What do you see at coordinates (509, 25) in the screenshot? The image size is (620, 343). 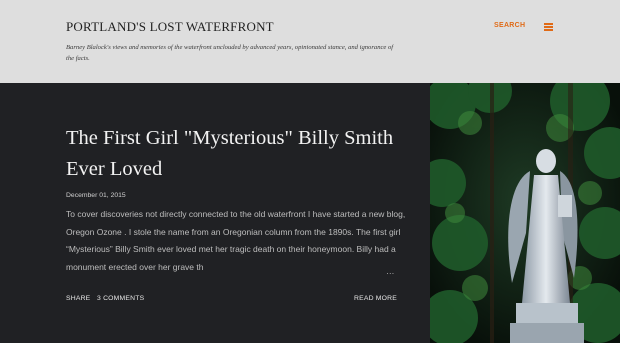 I see `search-button: SEARCH` at bounding box center [509, 25].